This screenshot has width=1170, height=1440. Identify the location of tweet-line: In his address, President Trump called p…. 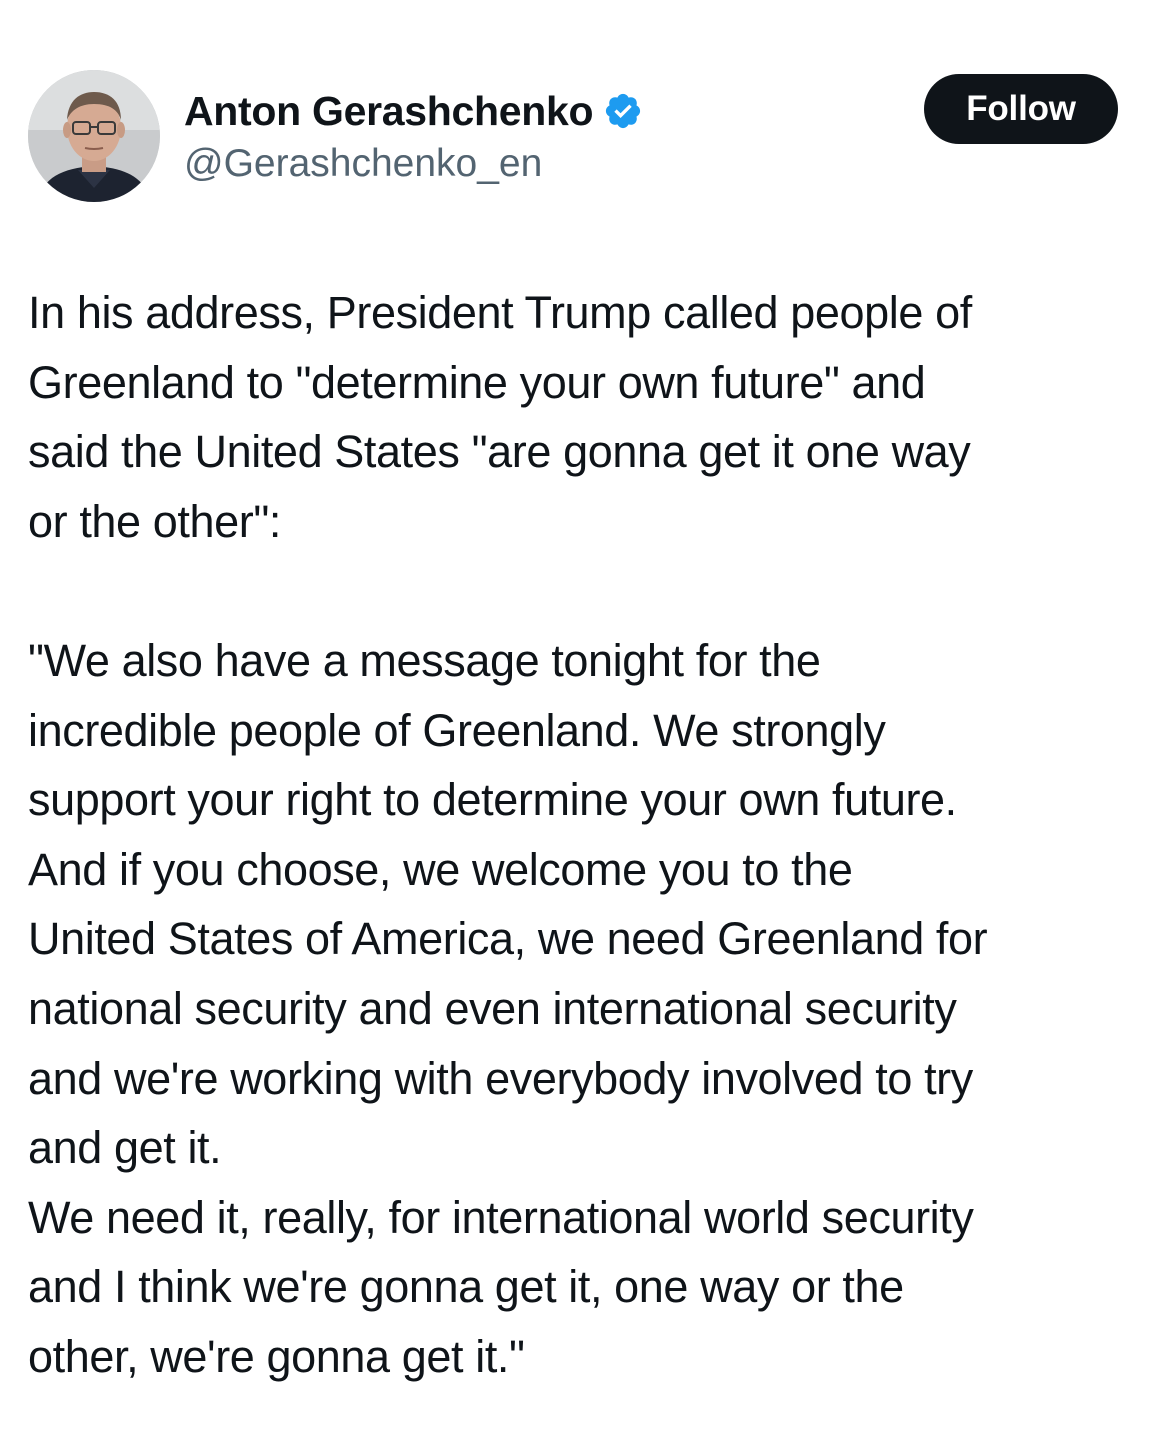
(500, 312).